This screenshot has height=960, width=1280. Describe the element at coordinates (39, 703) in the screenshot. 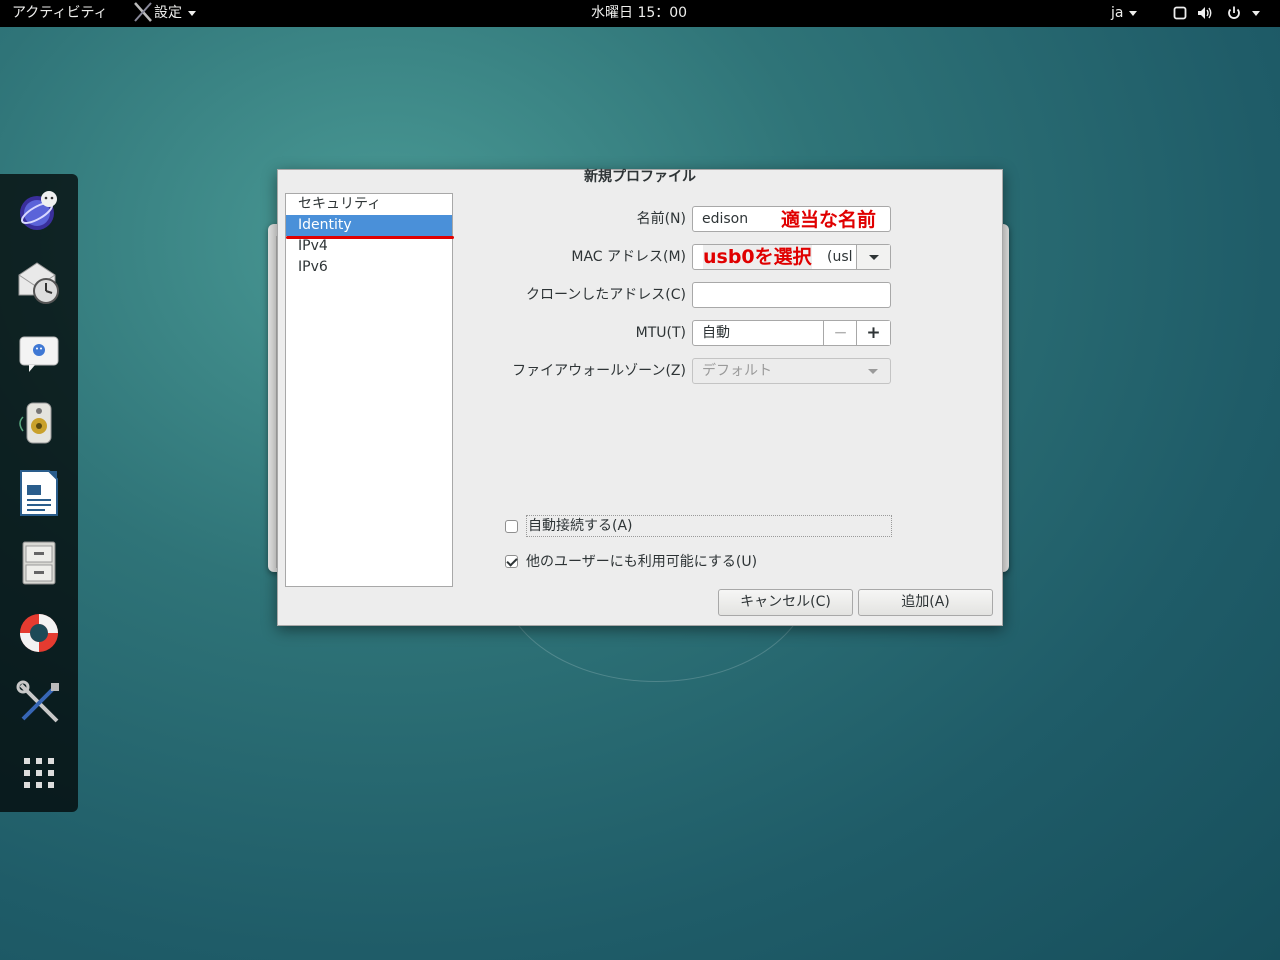

I see `settings-tools-icon` at that location.